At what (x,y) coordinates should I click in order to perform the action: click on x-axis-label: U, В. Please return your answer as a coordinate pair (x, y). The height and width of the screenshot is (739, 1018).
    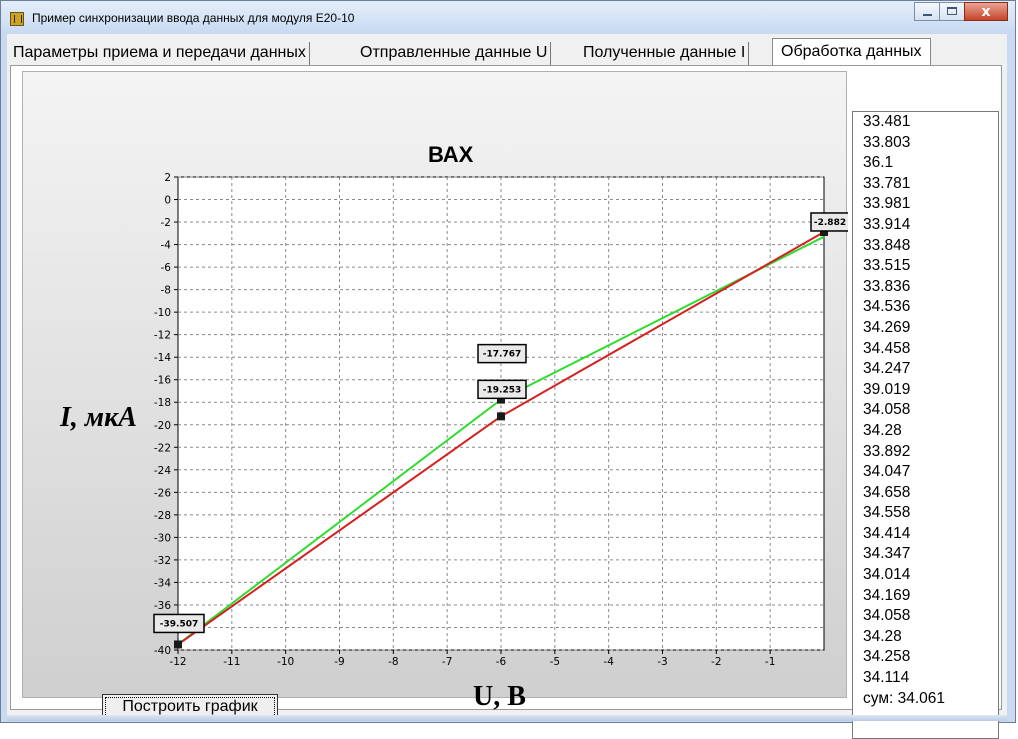
    Looking at the image, I should click on (499, 696).